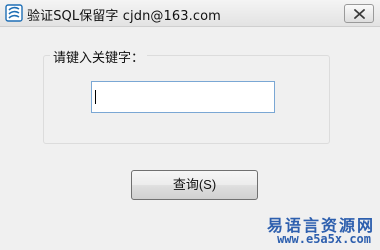  I want to click on text-caret, so click(95, 97).